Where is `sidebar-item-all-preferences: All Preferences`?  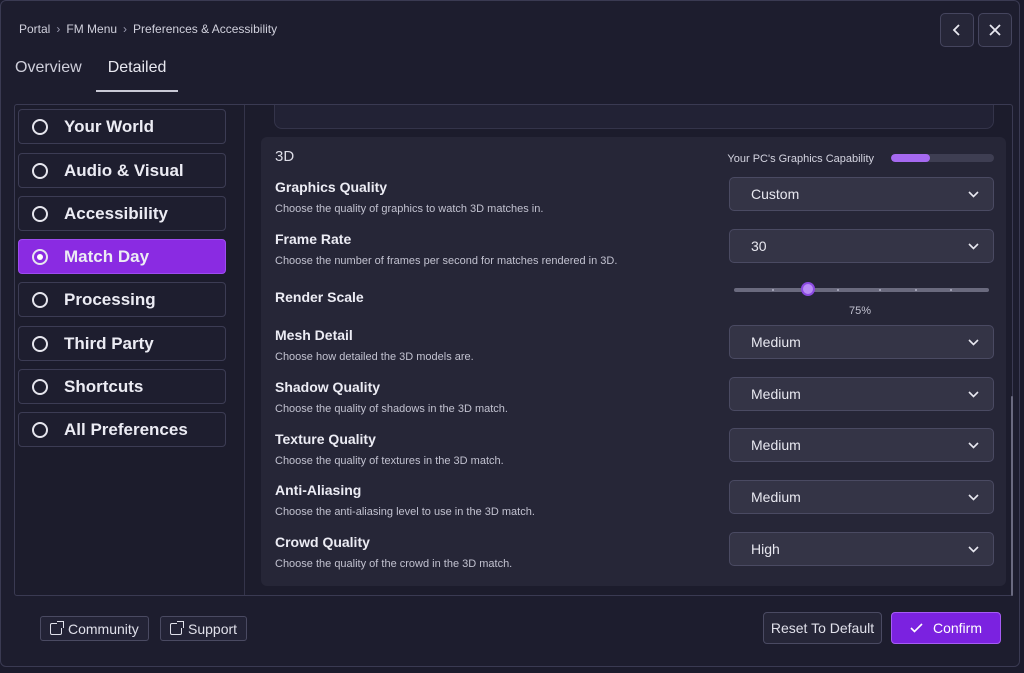
sidebar-item-all-preferences: All Preferences is located at coordinates (122, 429).